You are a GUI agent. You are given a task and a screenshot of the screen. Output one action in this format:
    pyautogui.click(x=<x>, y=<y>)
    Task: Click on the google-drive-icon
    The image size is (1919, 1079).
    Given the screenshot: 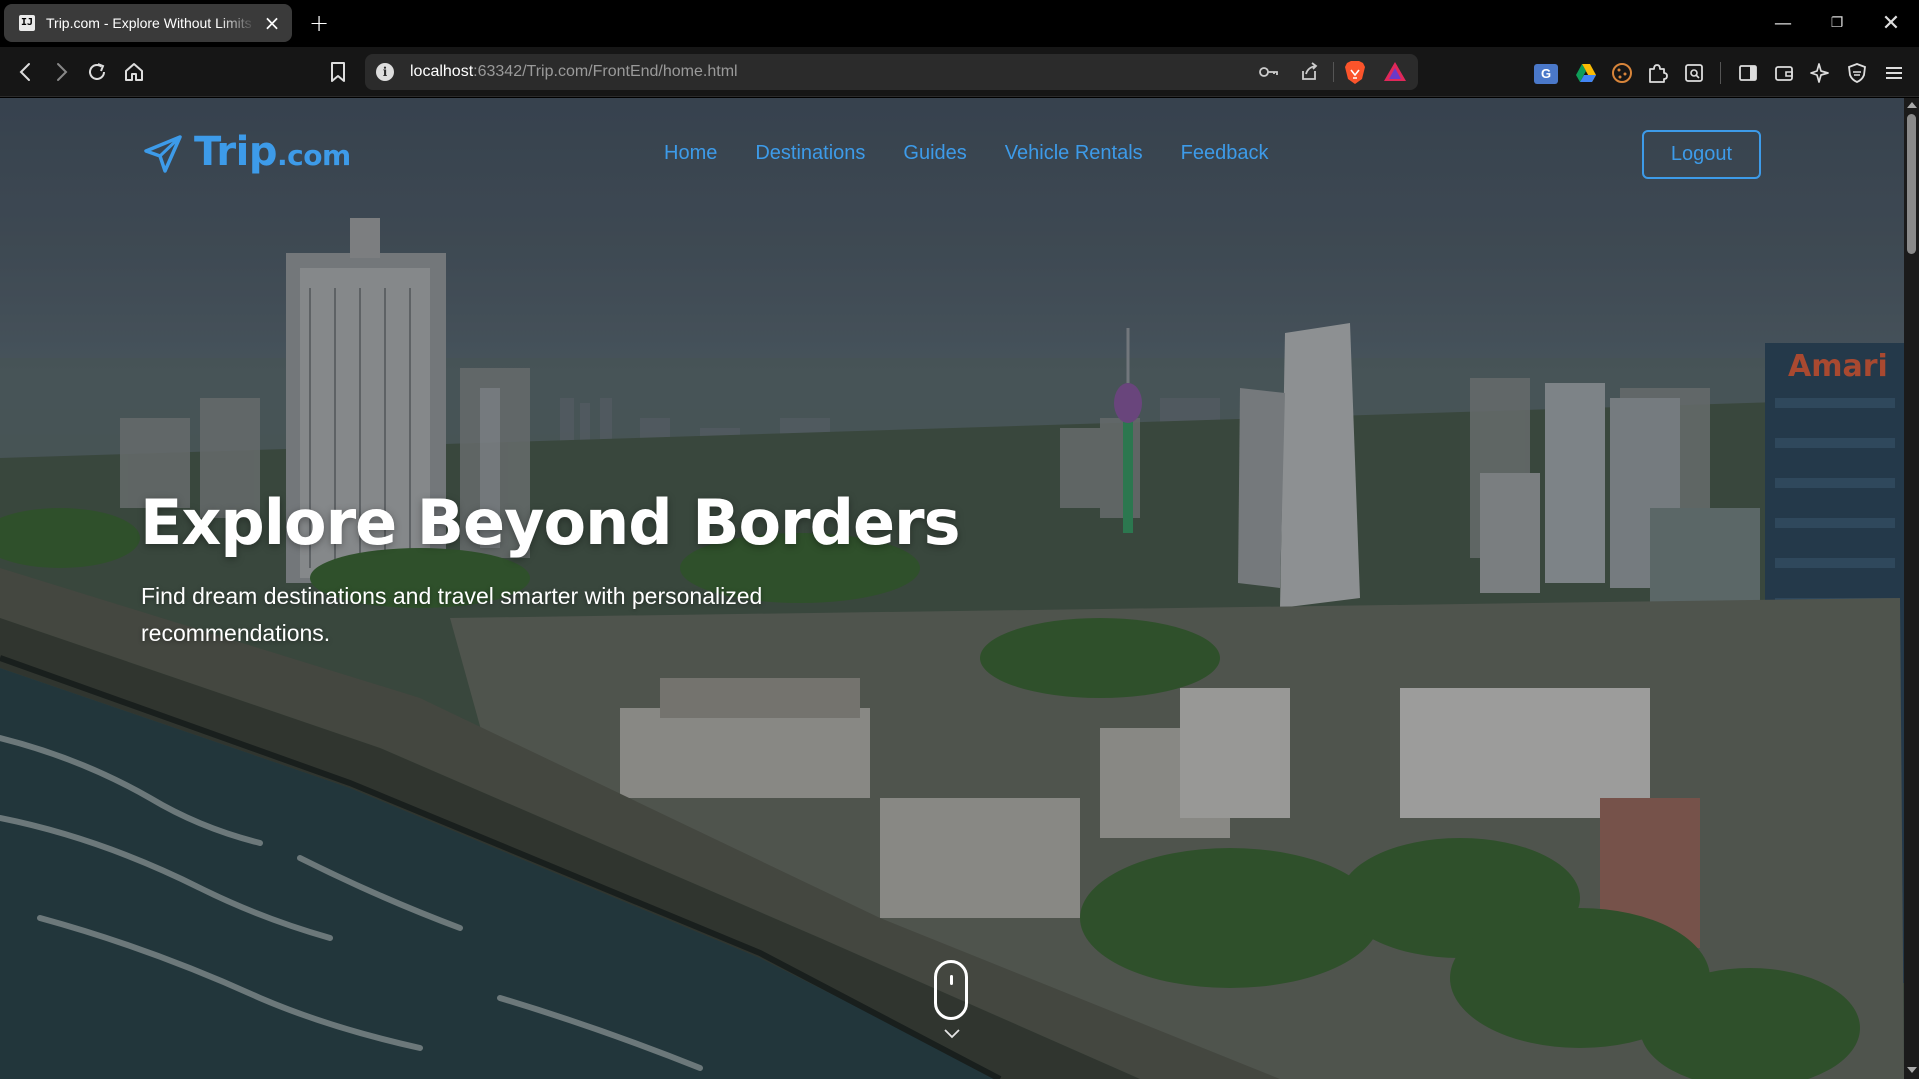 What is the action you would take?
    pyautogui.click(x=1586, y=73)
    